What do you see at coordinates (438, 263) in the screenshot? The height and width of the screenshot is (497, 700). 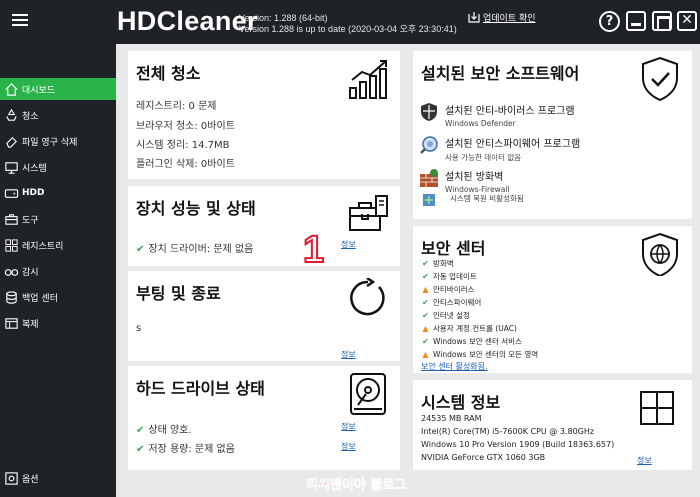 I see `security-item-firewall: ✔ 방화벽` at bounding box center [438, 263].